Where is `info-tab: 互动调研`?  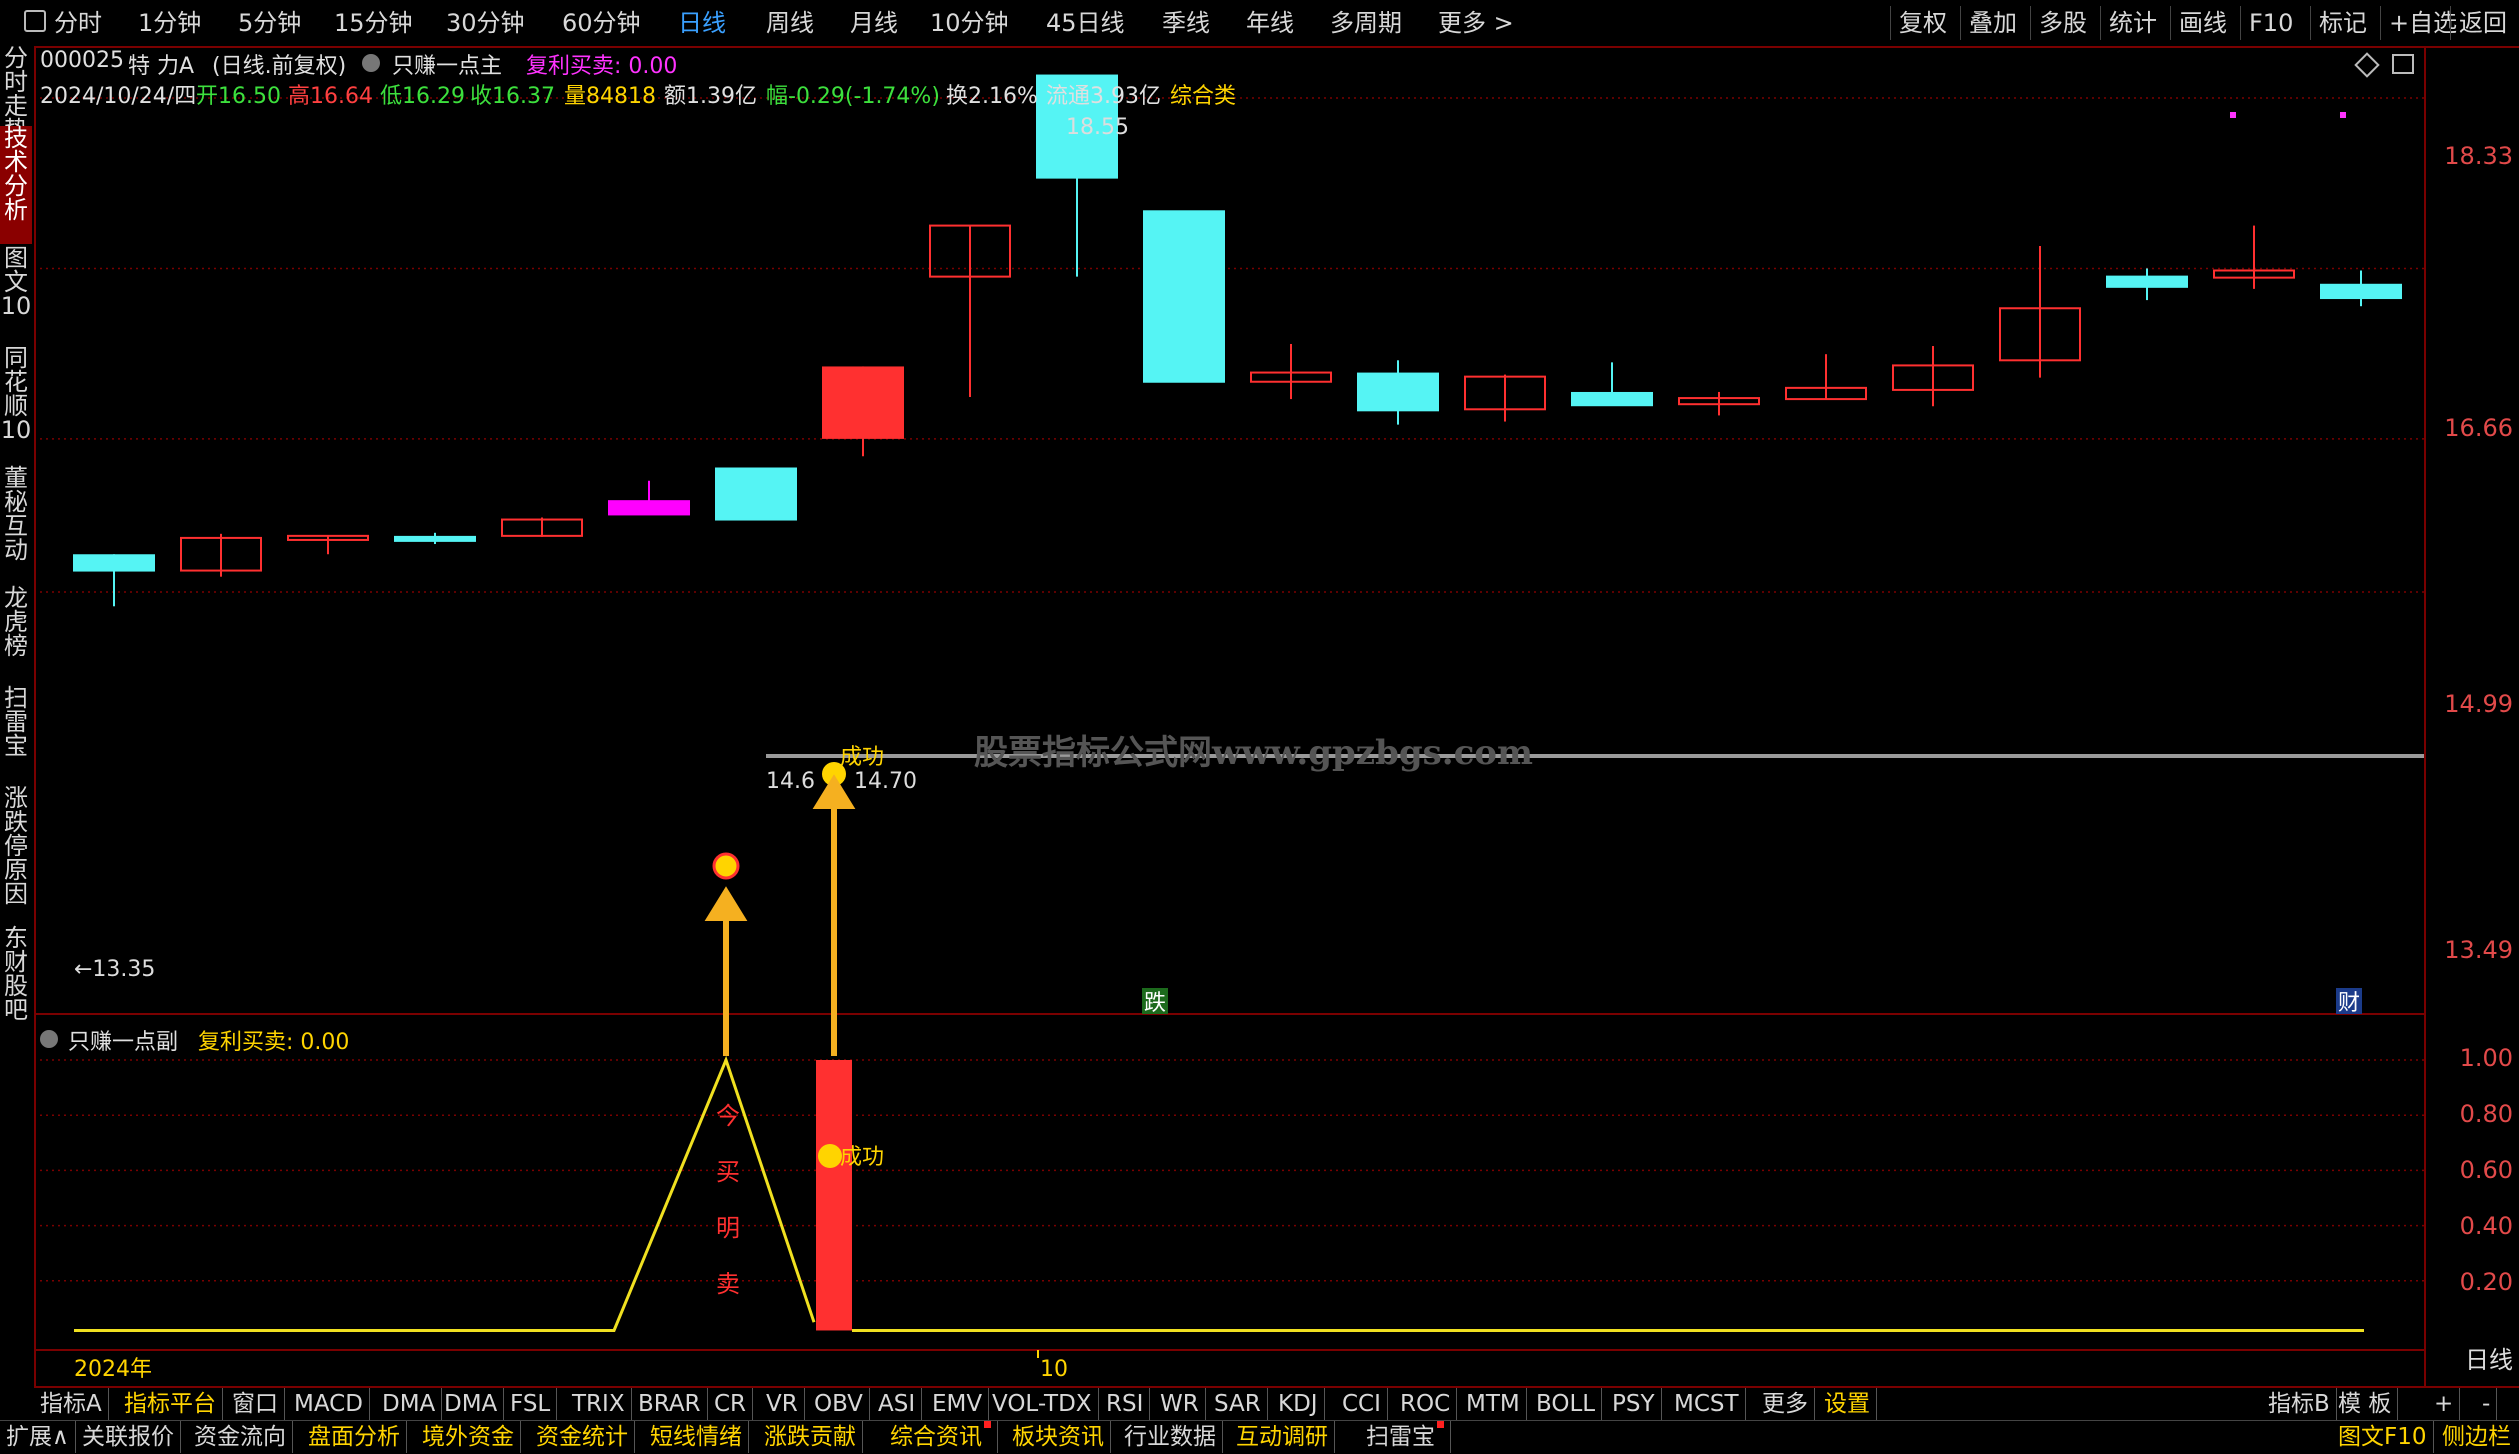
info-tab: 互动调研 is located at coordinates (1282, 1437).